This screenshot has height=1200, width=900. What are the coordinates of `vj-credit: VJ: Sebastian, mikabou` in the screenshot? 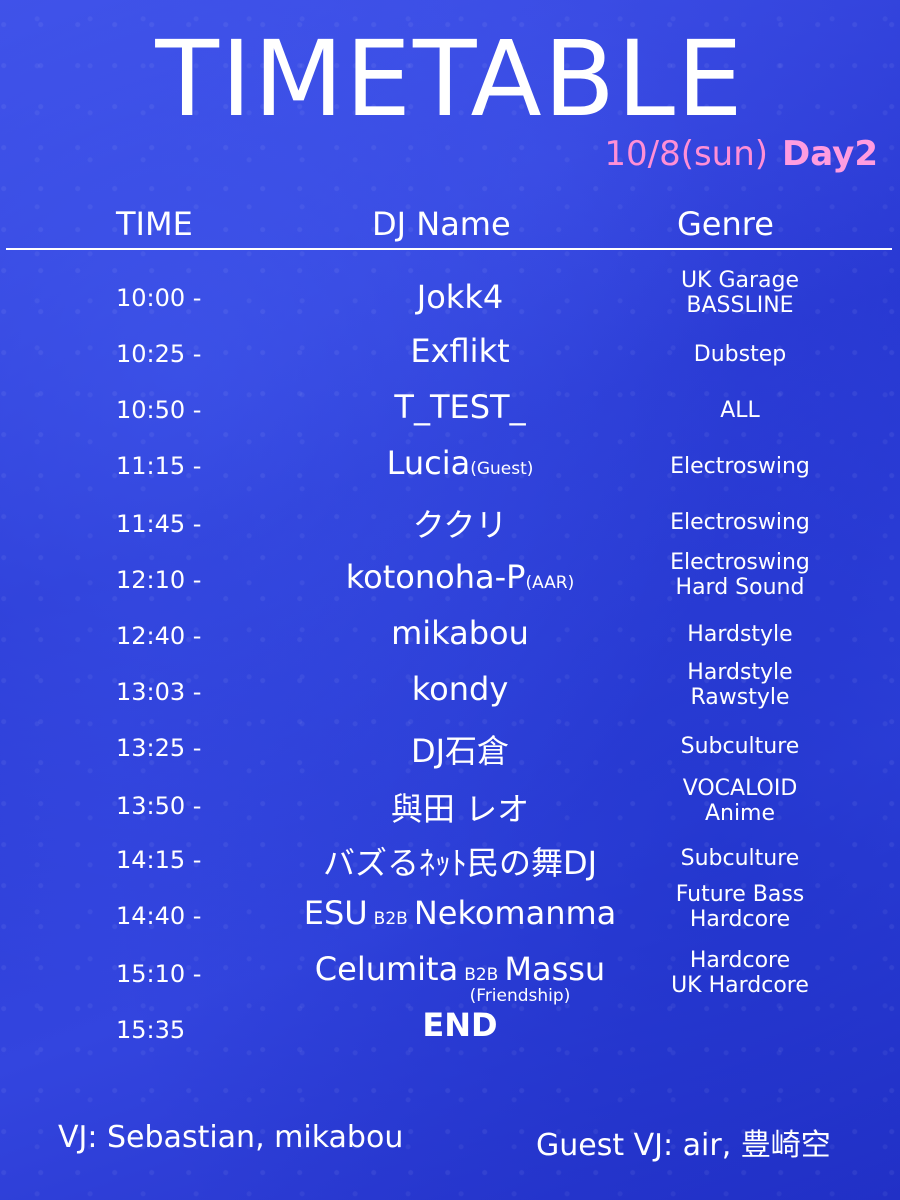 It's located at (231, 1137).